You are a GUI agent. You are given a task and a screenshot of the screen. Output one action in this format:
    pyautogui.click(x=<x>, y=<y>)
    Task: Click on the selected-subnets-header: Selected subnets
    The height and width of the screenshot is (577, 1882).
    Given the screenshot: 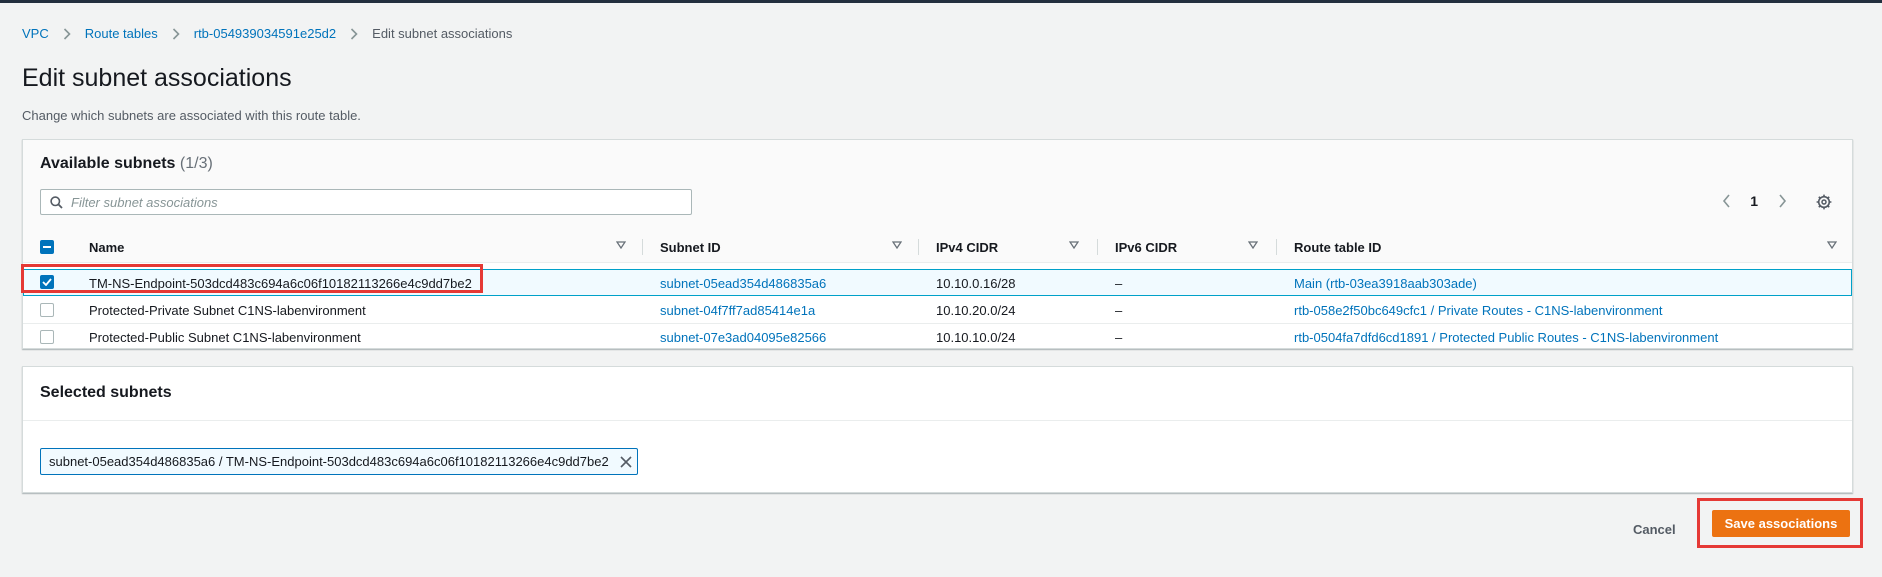 What is the action you would take?
    pyautogui.click(x=937, y=394)
    